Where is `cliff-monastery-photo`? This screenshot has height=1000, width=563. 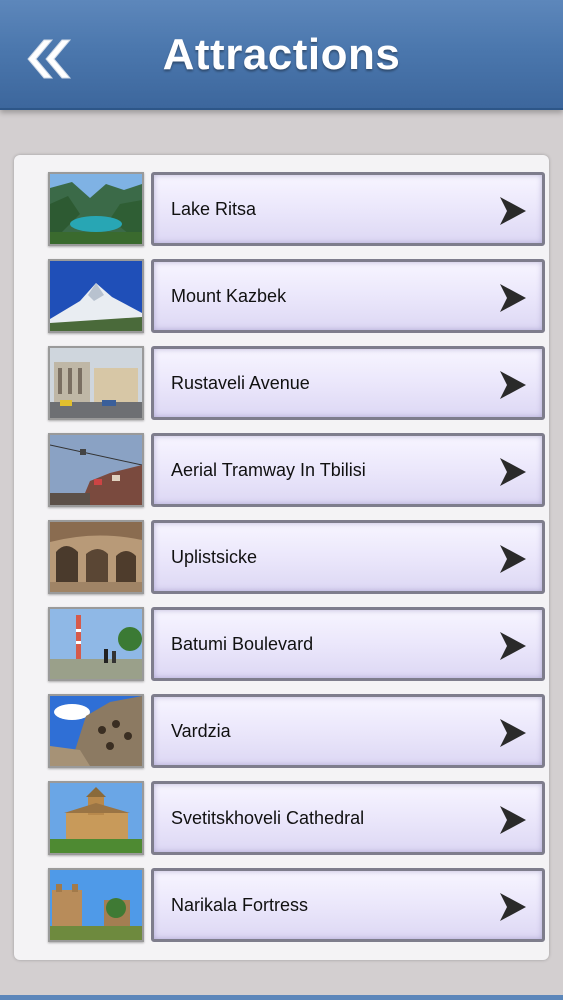
cliff-monastery-photo is located at coordinates (96, 731).